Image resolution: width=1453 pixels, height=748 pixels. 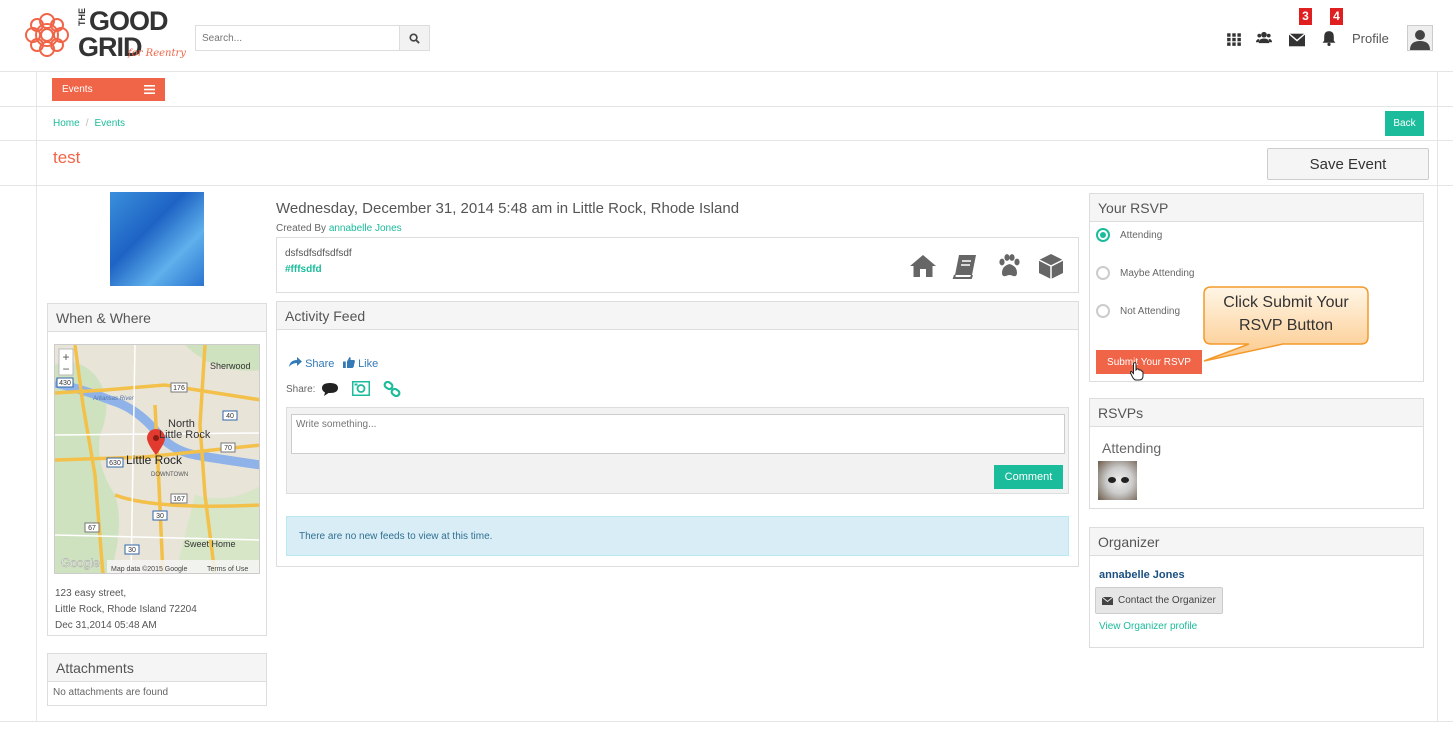 I want to click on breadcrumb-events: Events, so click(x=109, y=123).